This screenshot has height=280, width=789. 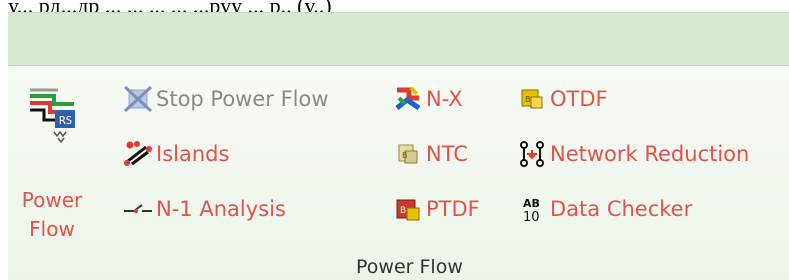 I want to click on network-reduction-label: Network Reduction, so click(x=650, y=154).